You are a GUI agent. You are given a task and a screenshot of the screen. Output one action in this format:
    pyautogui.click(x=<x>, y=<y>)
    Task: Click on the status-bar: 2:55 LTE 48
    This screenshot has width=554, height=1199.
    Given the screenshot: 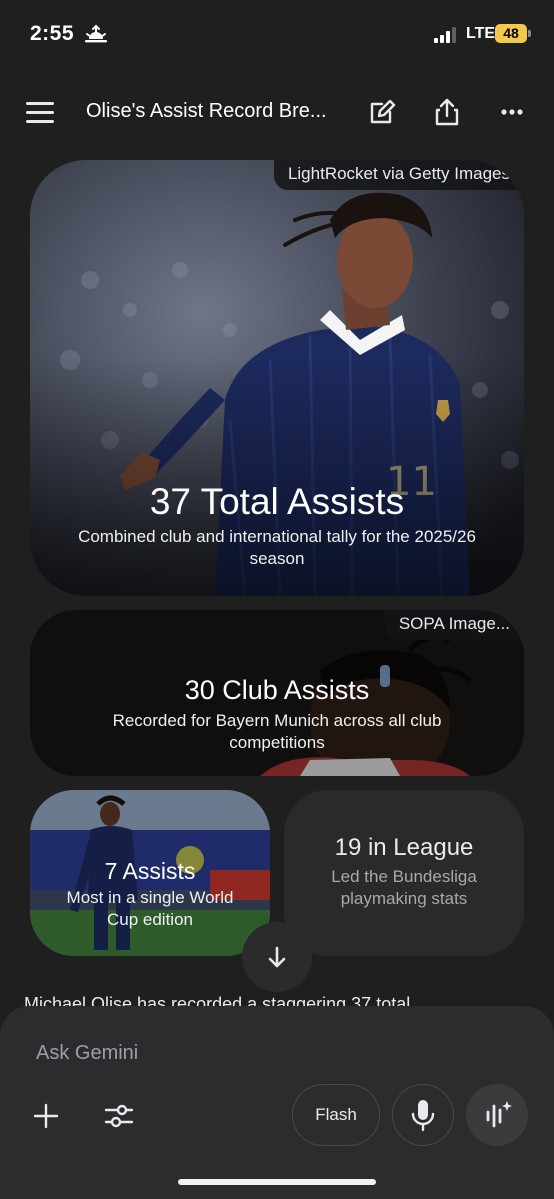 What is the action you would take?
    pyautogui.click(x=277, y=35)
    